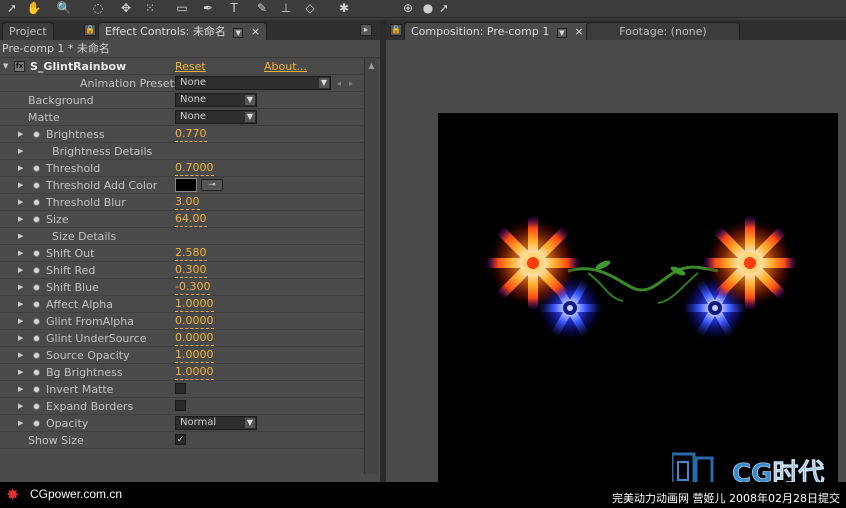  I want to click on hand-tool-icon: ✋, so click(34, 8).